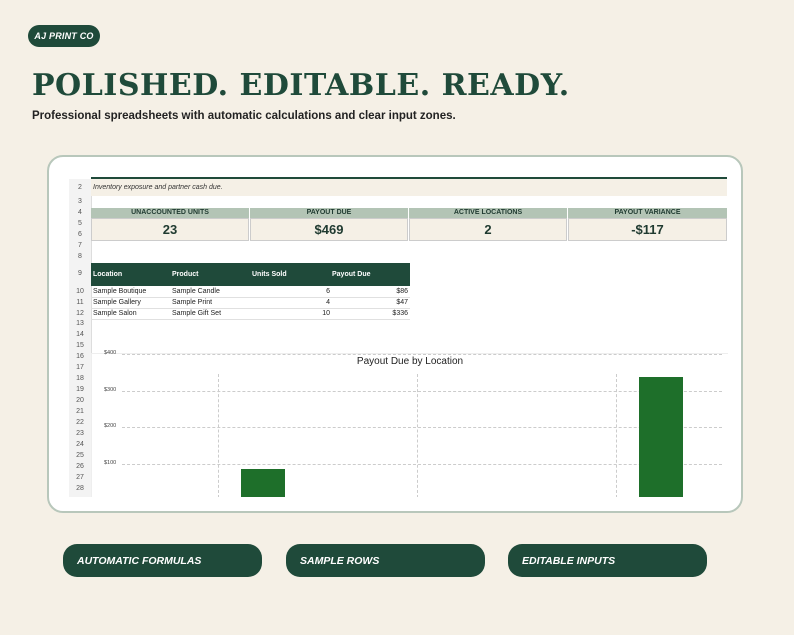 The image size is (794, 635). Describe the element at coordinates (80, 345) in the screenshot. I see `row-number: 15` at that location.